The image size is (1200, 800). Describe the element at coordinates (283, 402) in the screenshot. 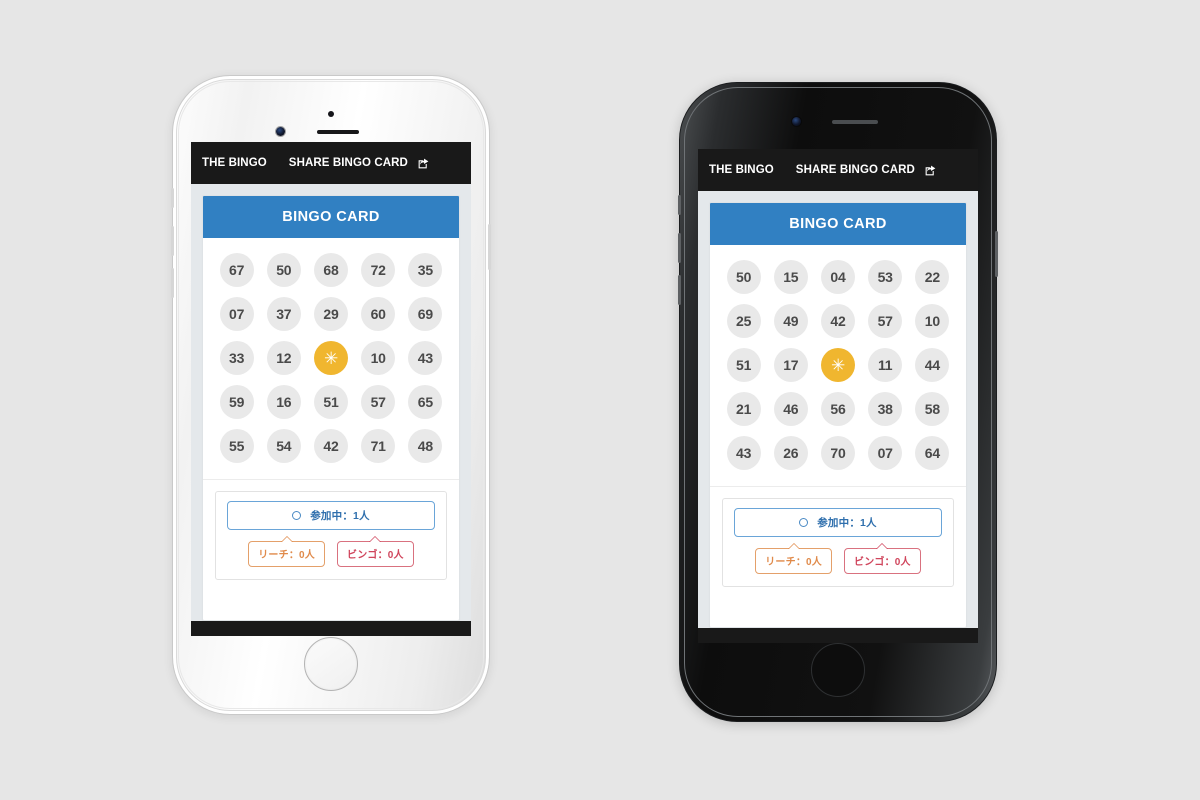

I see `bingo-cell: 16` at that location.